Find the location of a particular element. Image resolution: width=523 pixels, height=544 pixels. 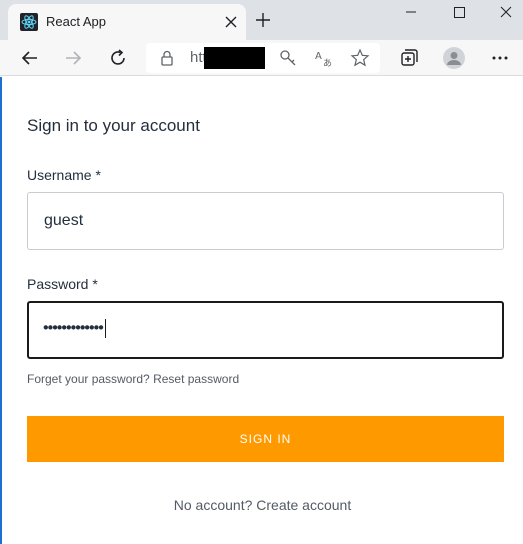

reload-icon is located at coordinates (118, 58).